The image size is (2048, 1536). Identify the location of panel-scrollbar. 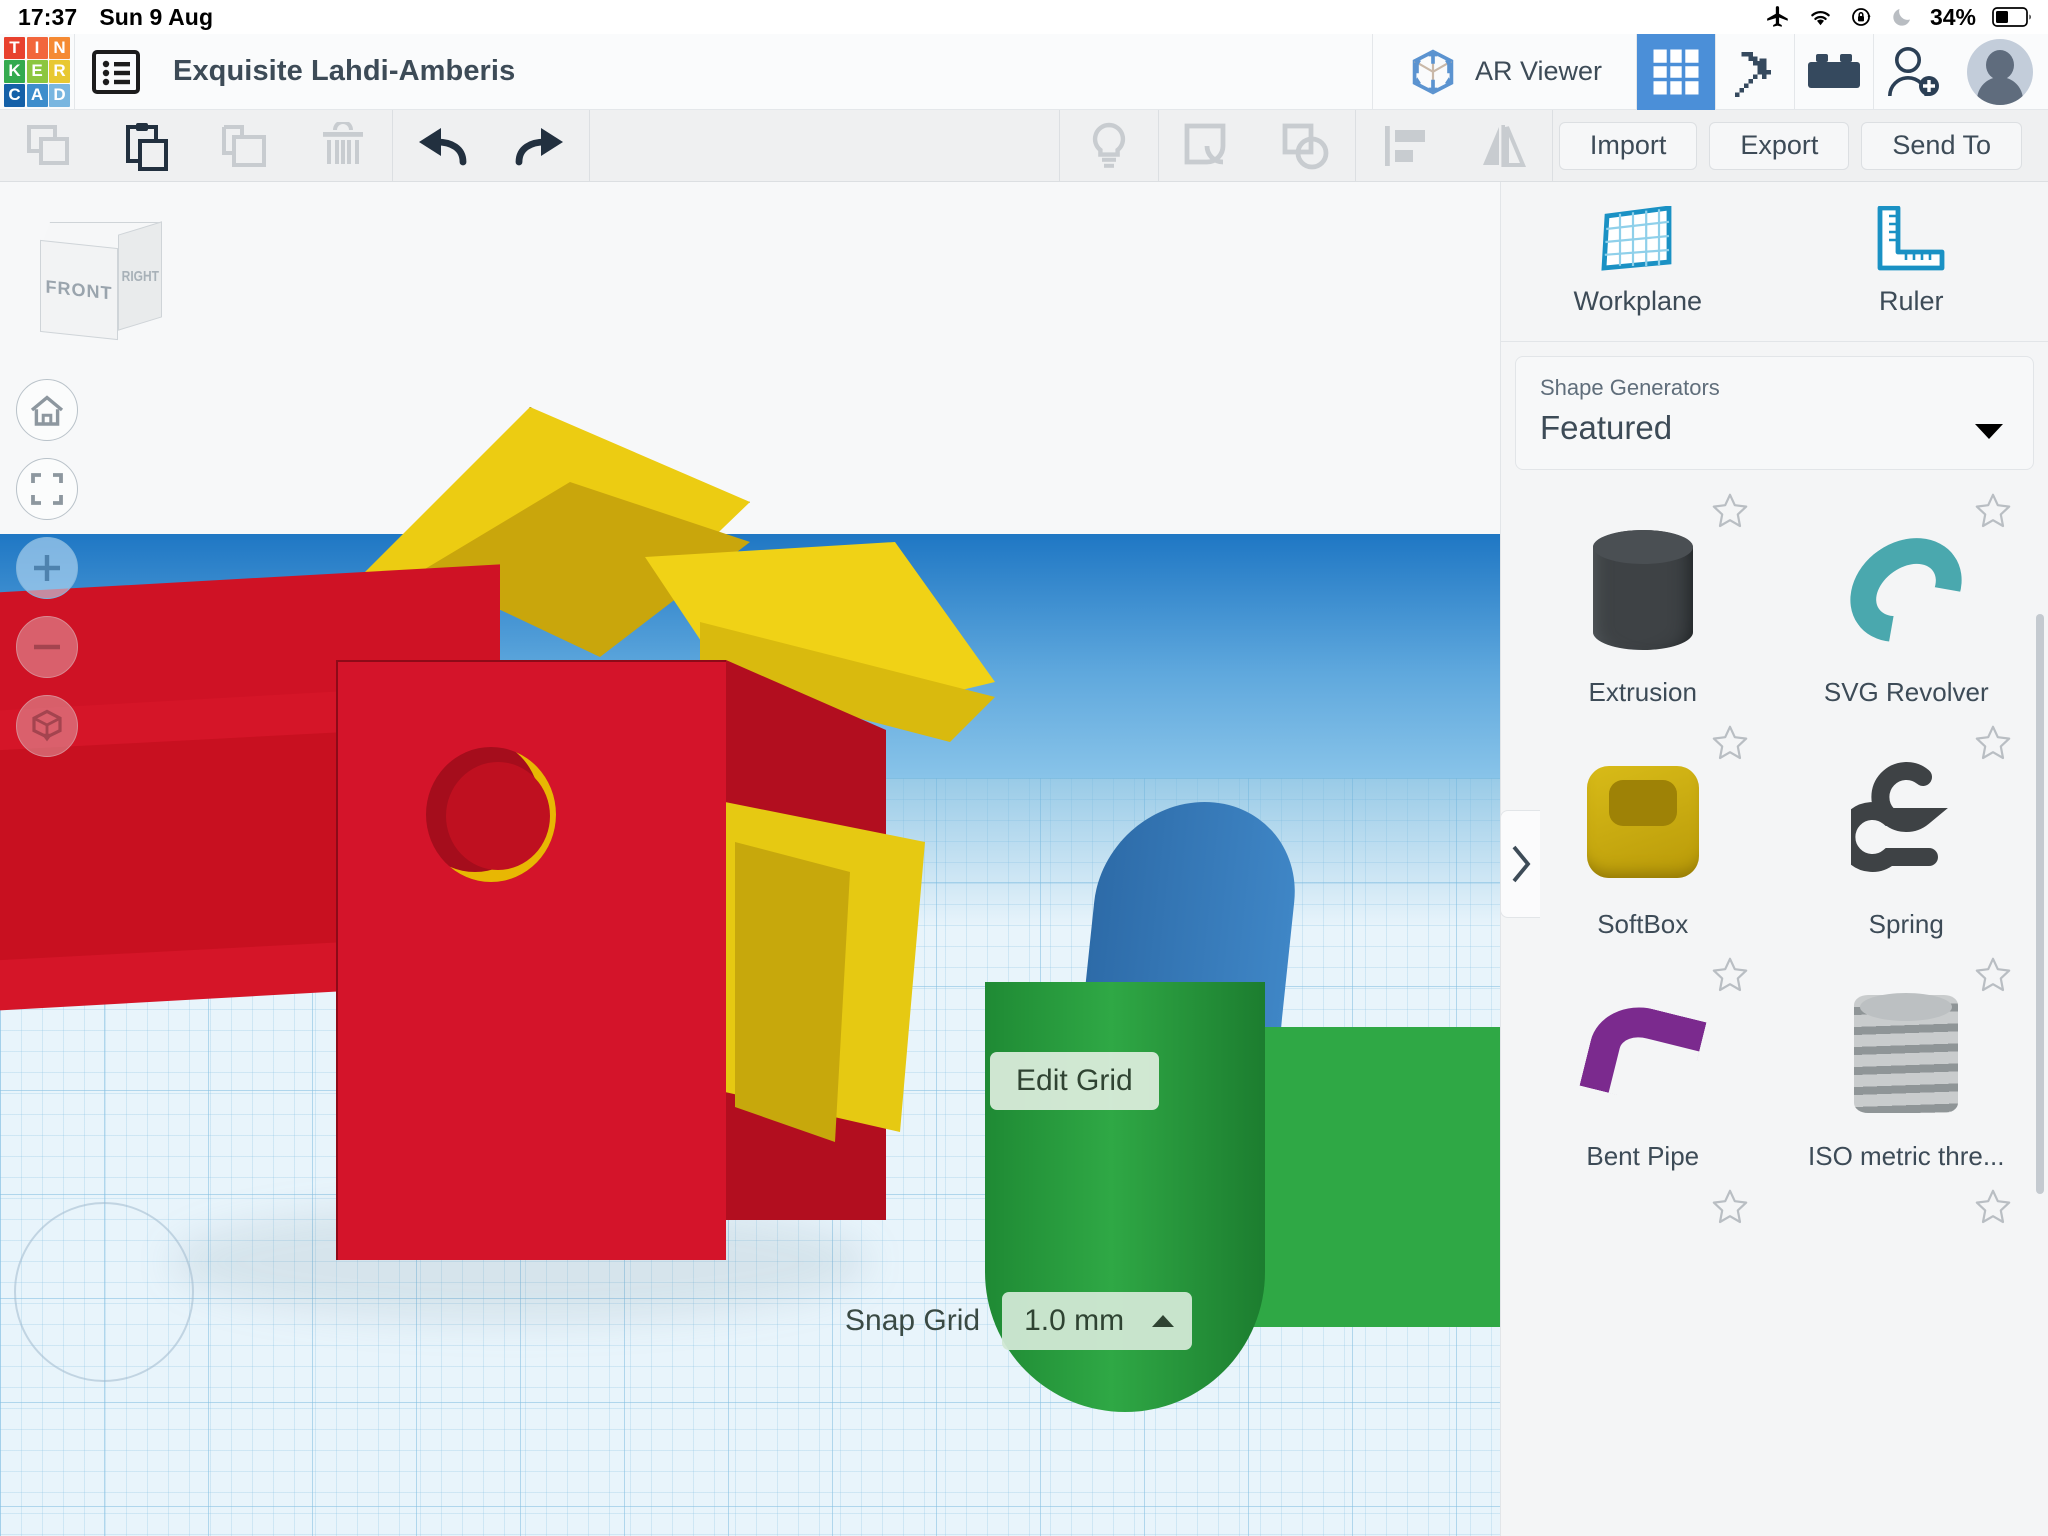
(2040, 904).